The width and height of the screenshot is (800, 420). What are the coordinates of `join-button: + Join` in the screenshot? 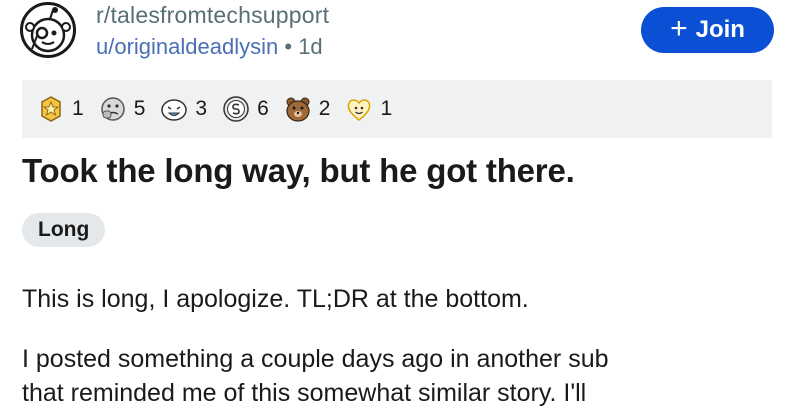 It's located at (707, 30).